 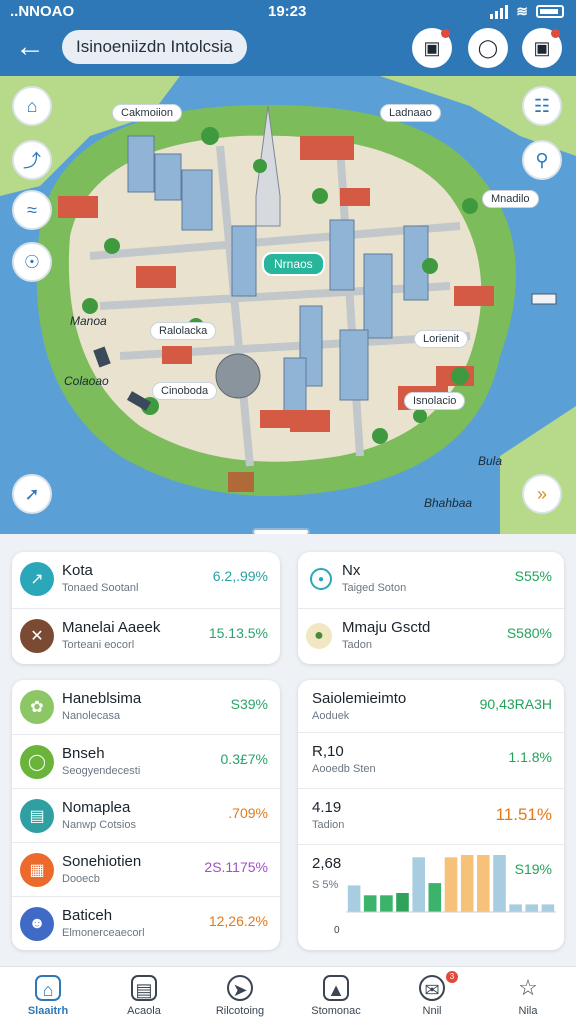 What do you see at coordinates (432, 48) in the screenshot?
I see `bag-button: ▣` at bounding box center [432, 48].